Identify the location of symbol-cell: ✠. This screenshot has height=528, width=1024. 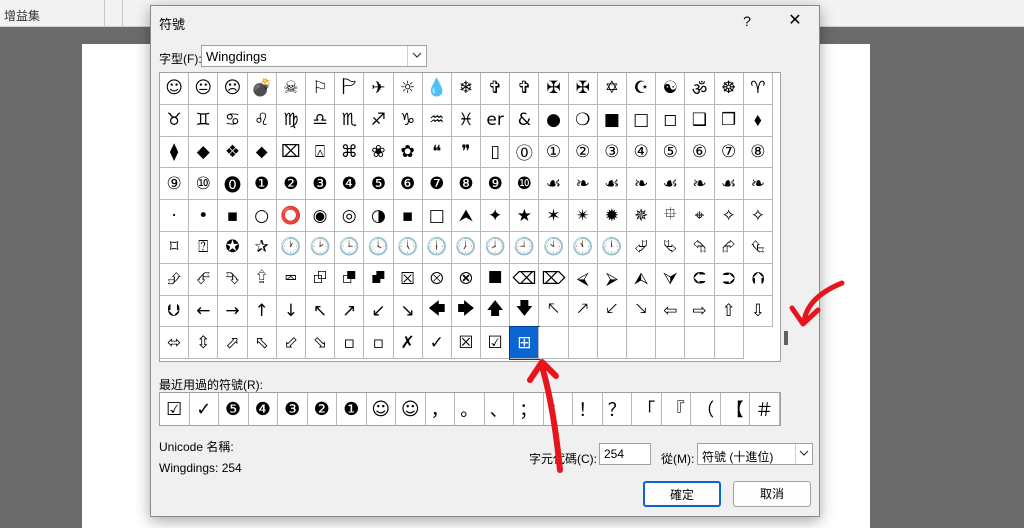
(583, 89).